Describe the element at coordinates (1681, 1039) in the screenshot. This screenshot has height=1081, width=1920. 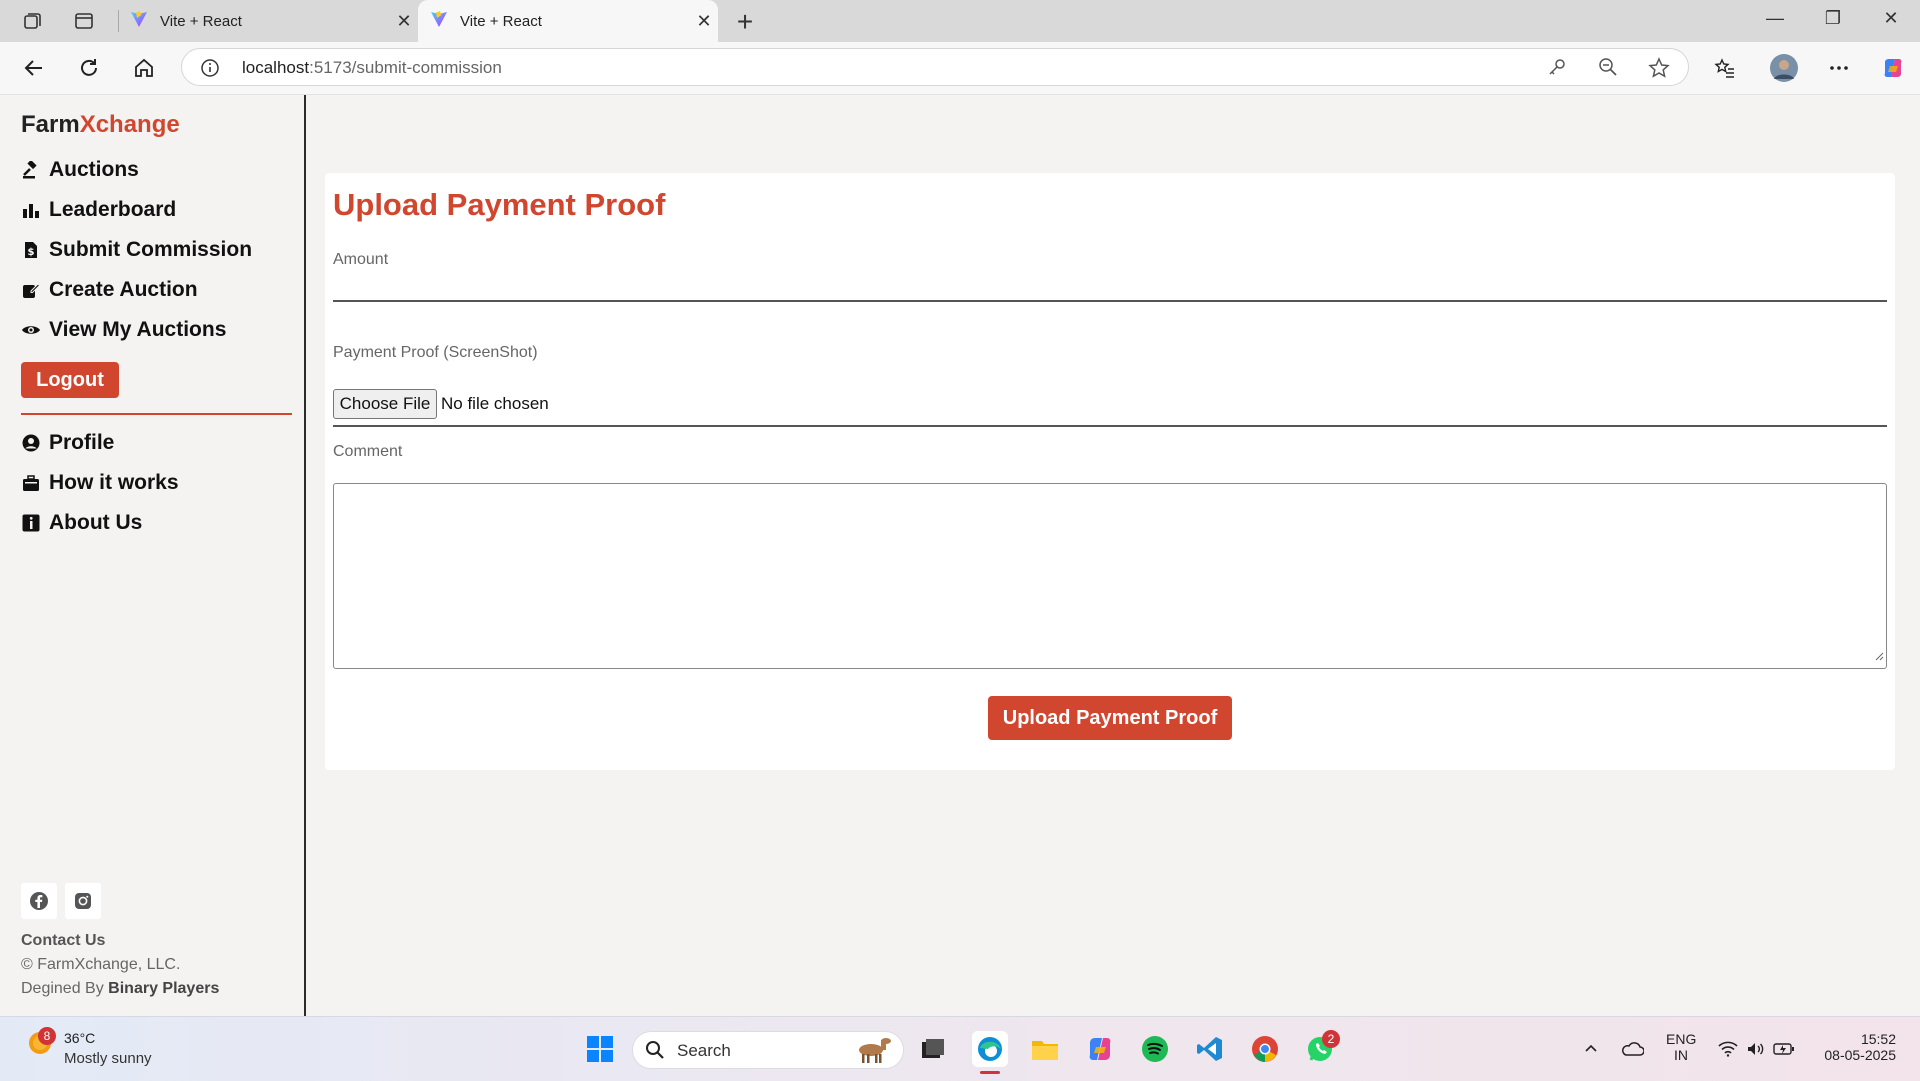
I see `language-code: ENG` at that location.